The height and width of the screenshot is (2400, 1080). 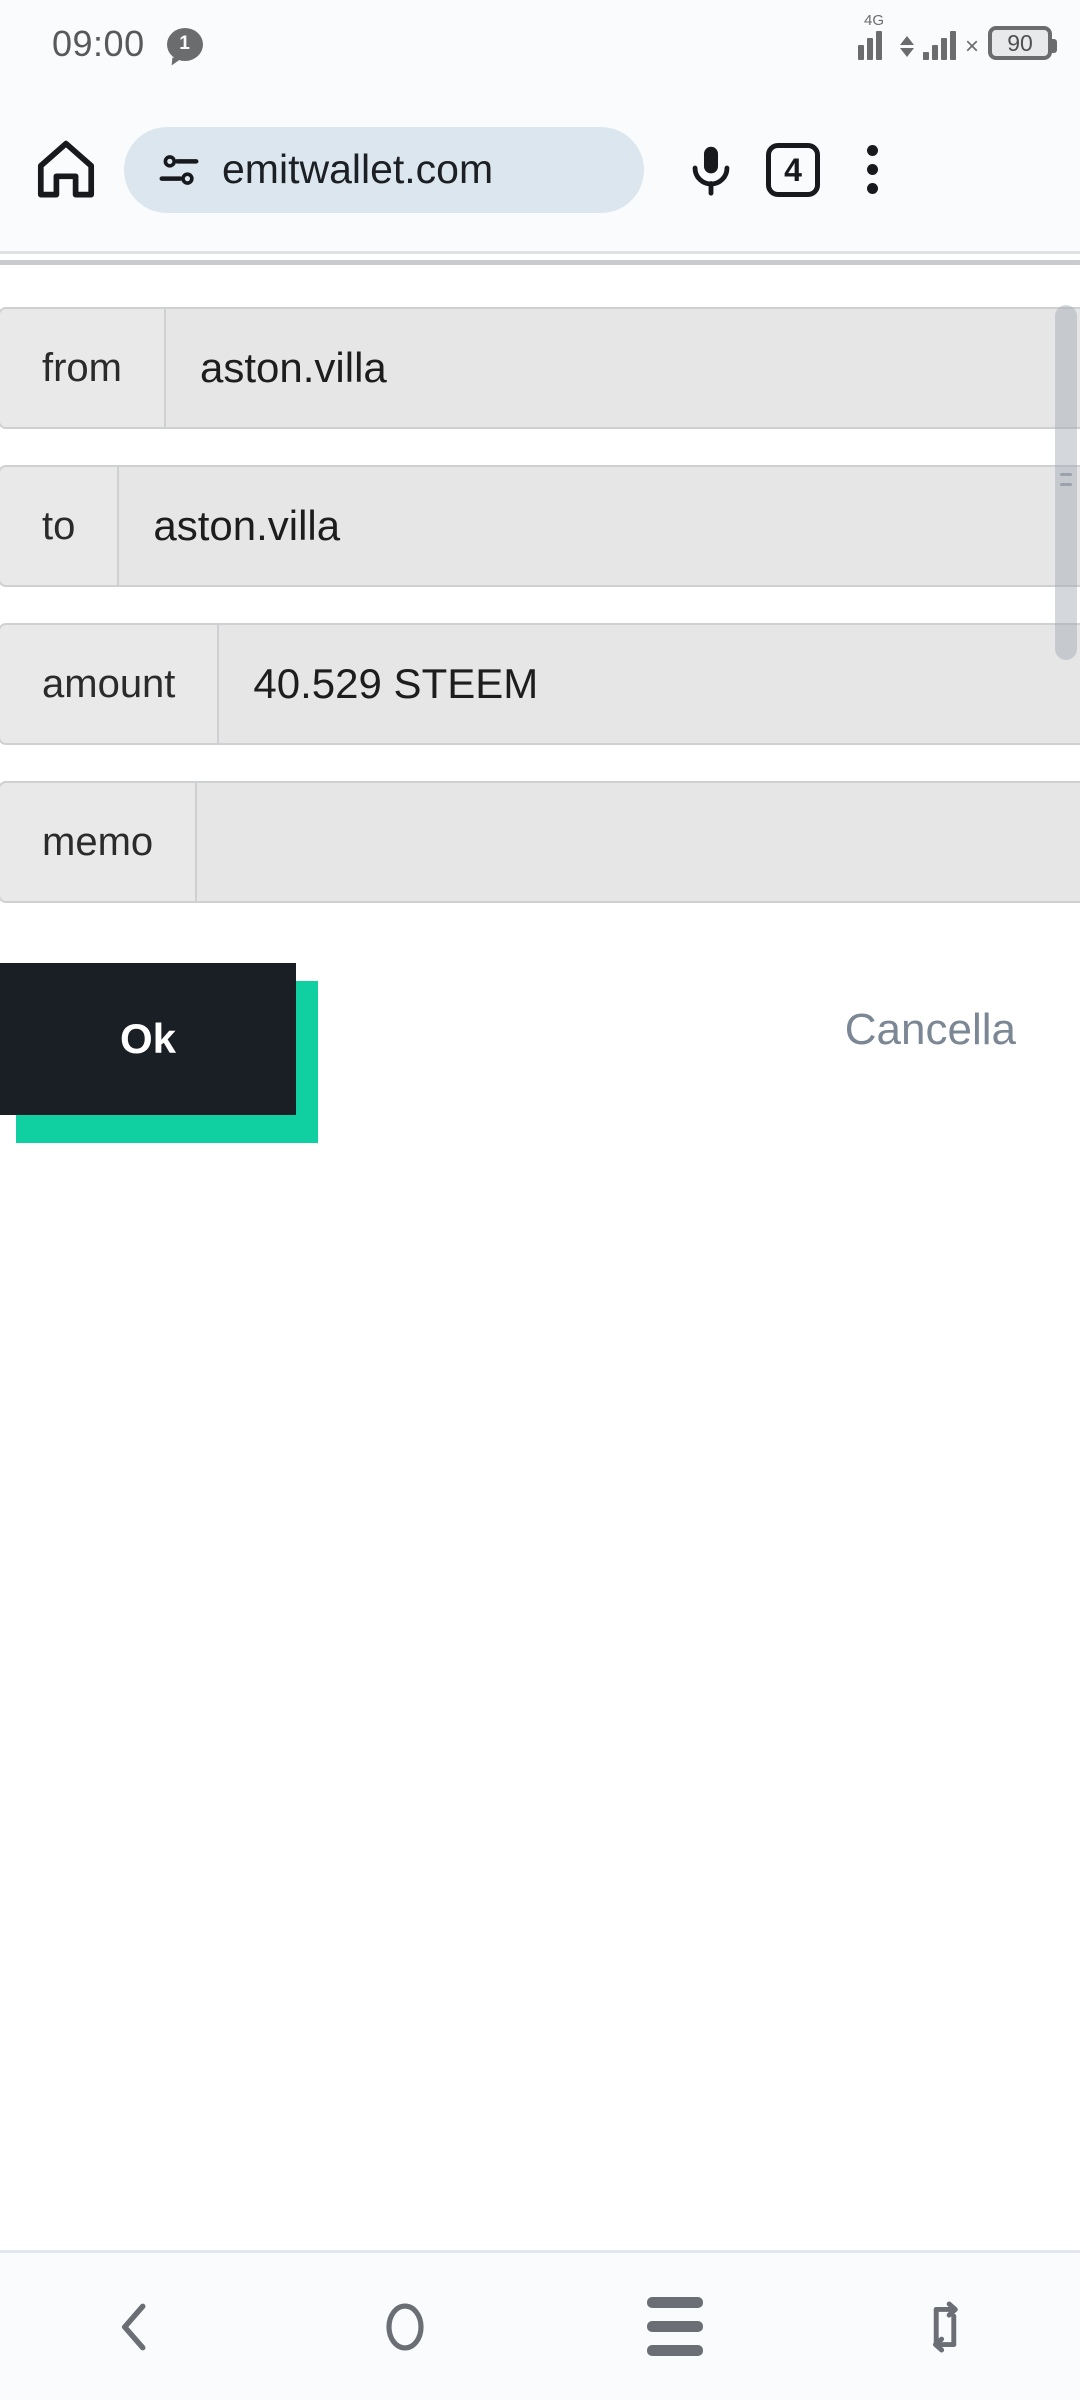 I want to click on ok-button-wrap: Ok, so click(x=159, y=1053).